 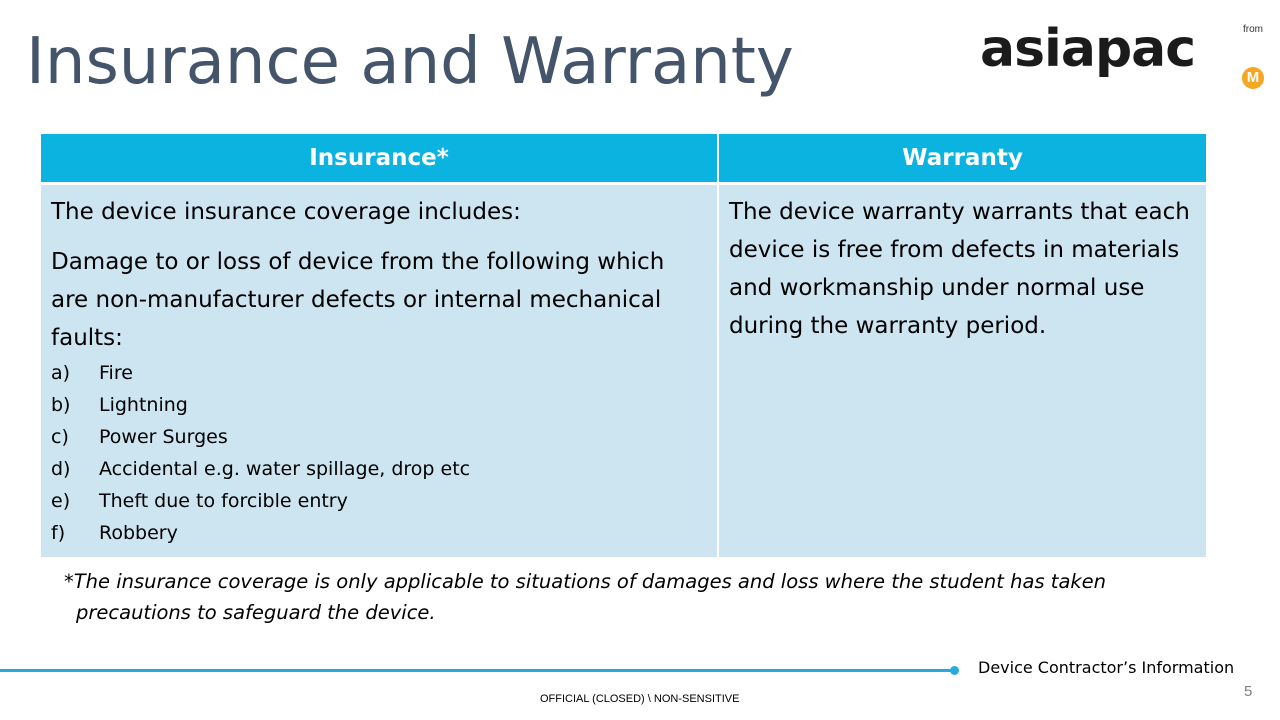 What do you see at coordinates (60, 436) in the screenshot?
I see `list-marker: c)` at bounding box center [60, 436].